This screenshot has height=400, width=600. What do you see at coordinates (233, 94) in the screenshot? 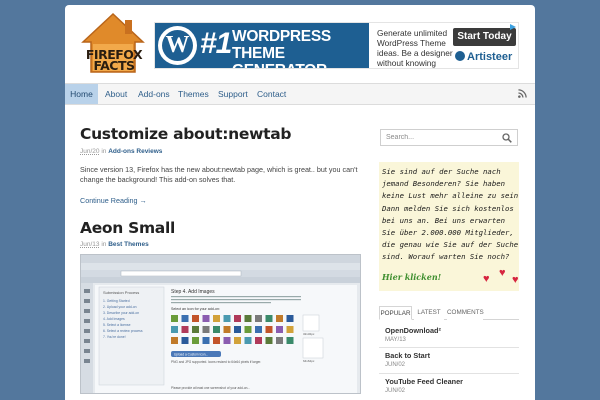
I see `nav-support: Support` at bounding box center [233, 94].